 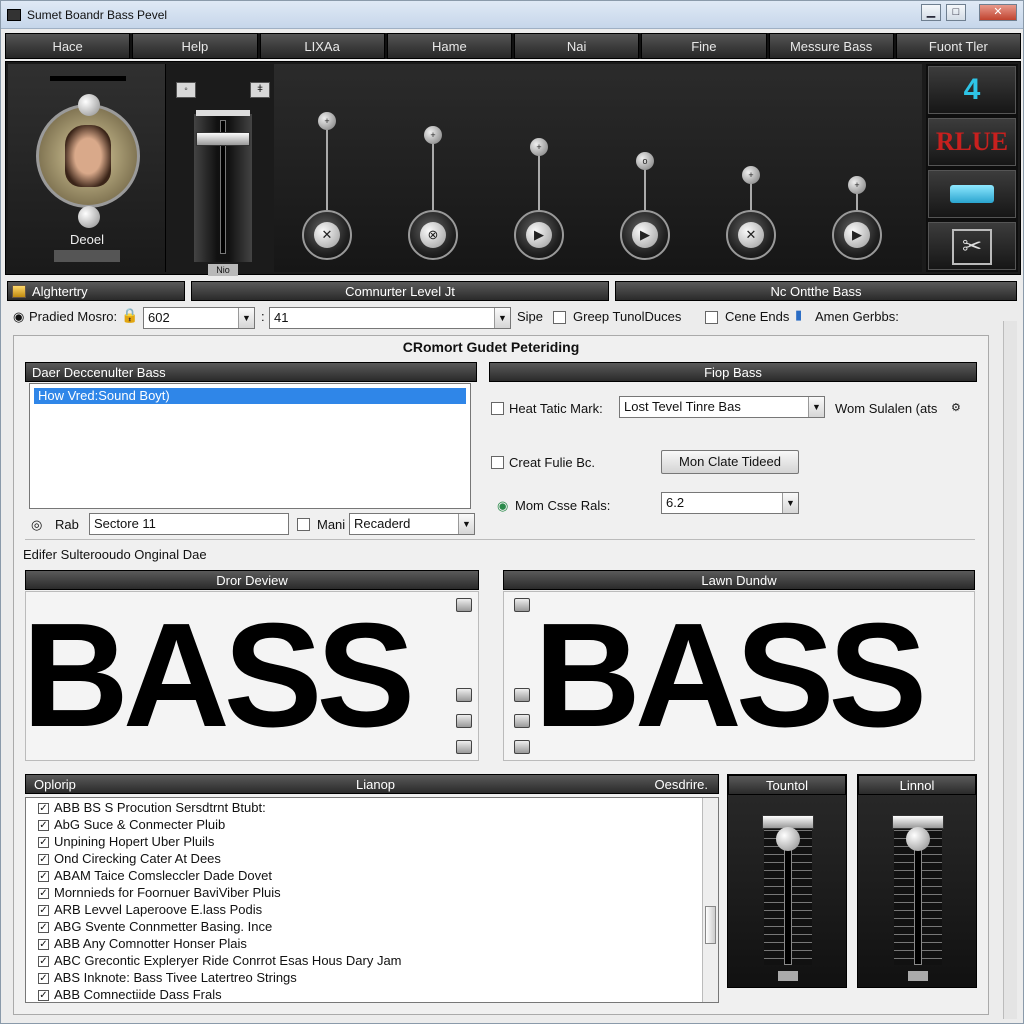 I want to click on list-col-lianop: Lianop, so click(x=375, y=785).